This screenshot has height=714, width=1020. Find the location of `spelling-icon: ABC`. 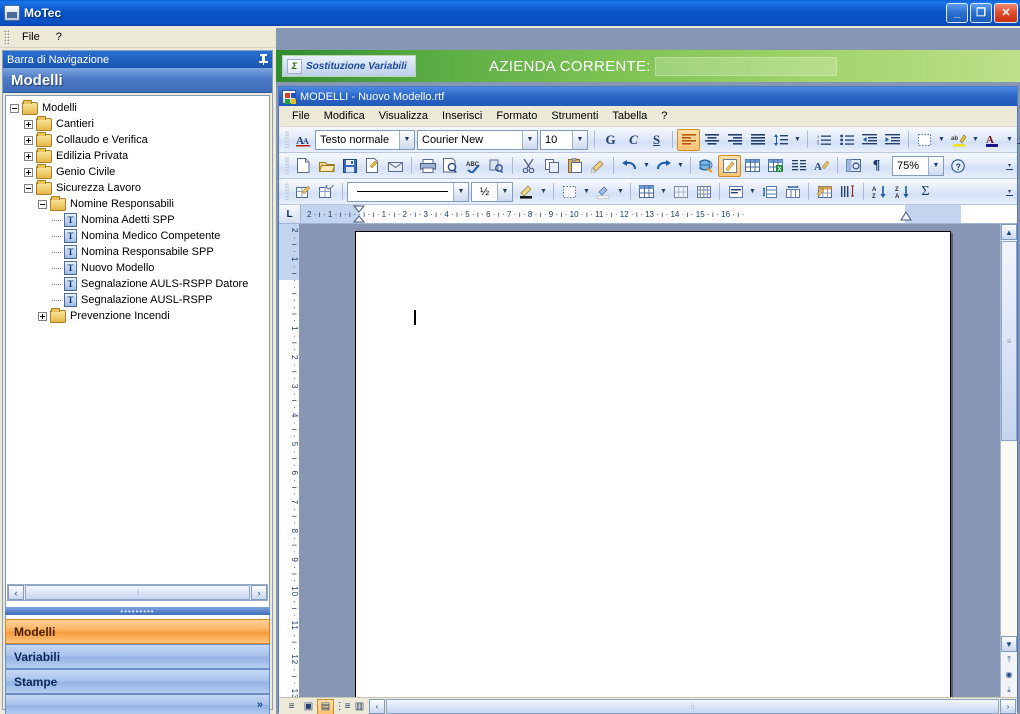

spelling-icon: ABC is located at coordinates (473, 166).